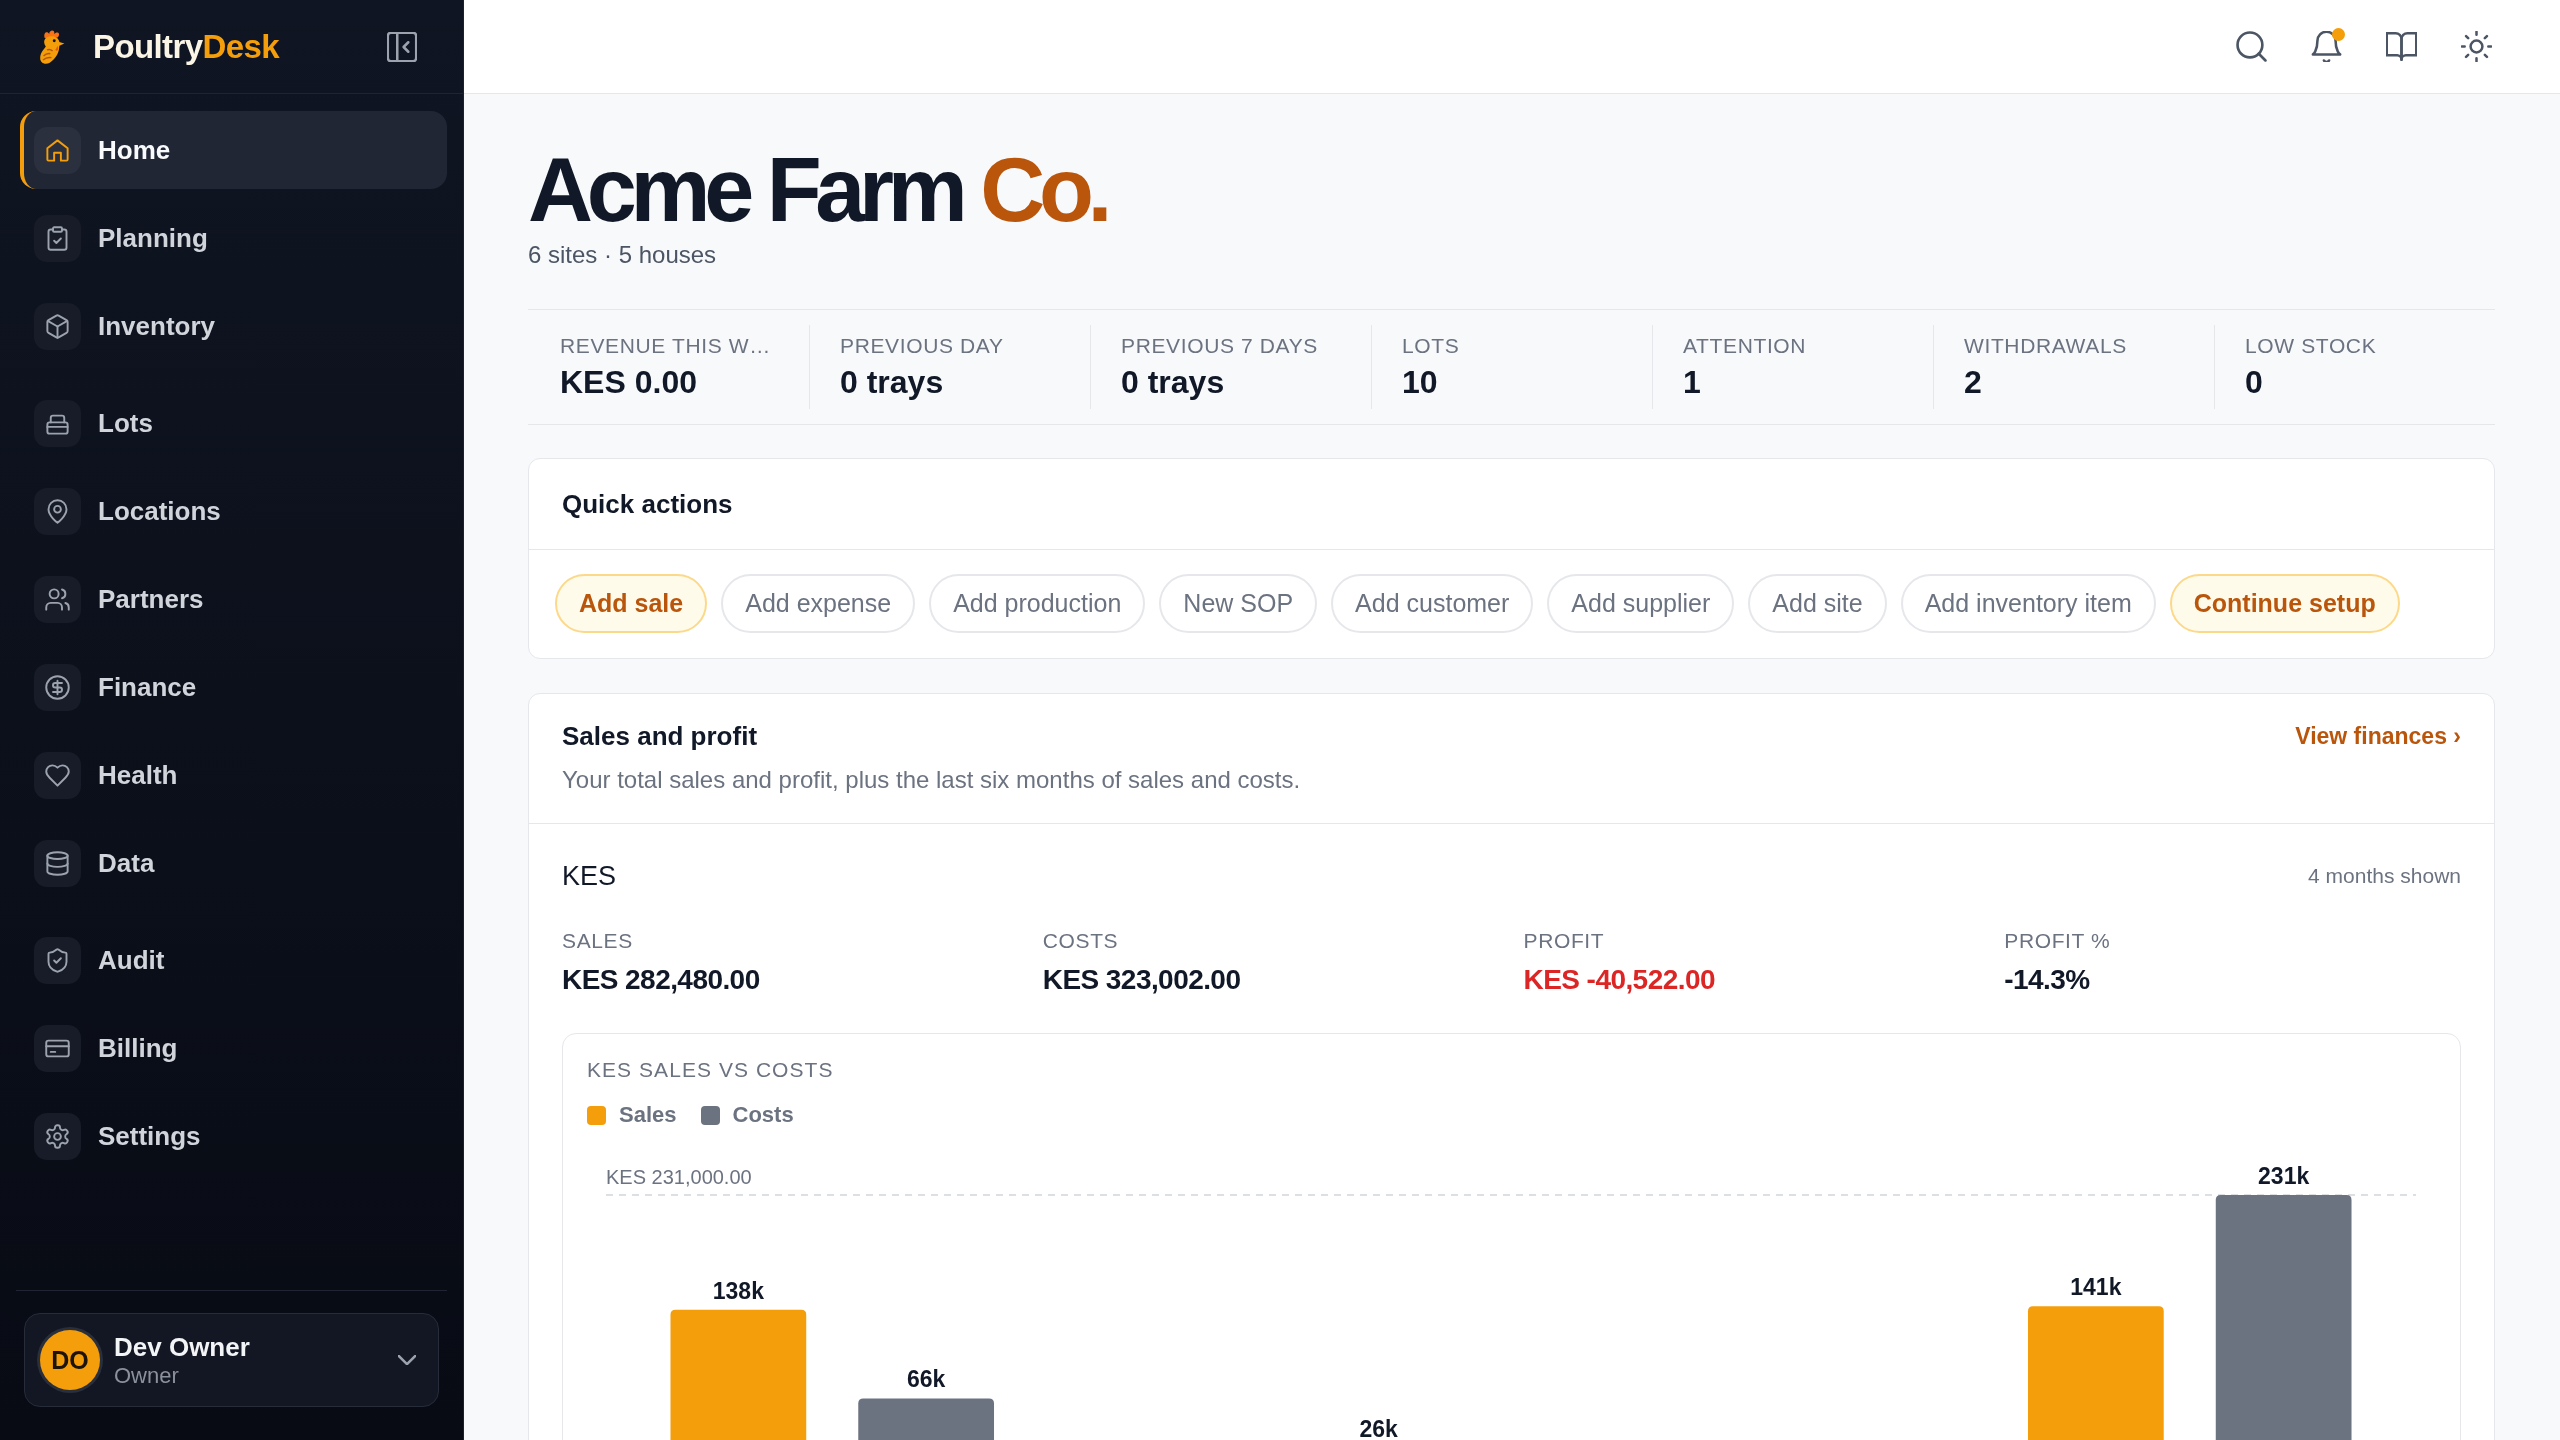 Image resolution: width=2560 pixels, height=1440 pixels. I want to click on bell-icon, so click(2326, 46).